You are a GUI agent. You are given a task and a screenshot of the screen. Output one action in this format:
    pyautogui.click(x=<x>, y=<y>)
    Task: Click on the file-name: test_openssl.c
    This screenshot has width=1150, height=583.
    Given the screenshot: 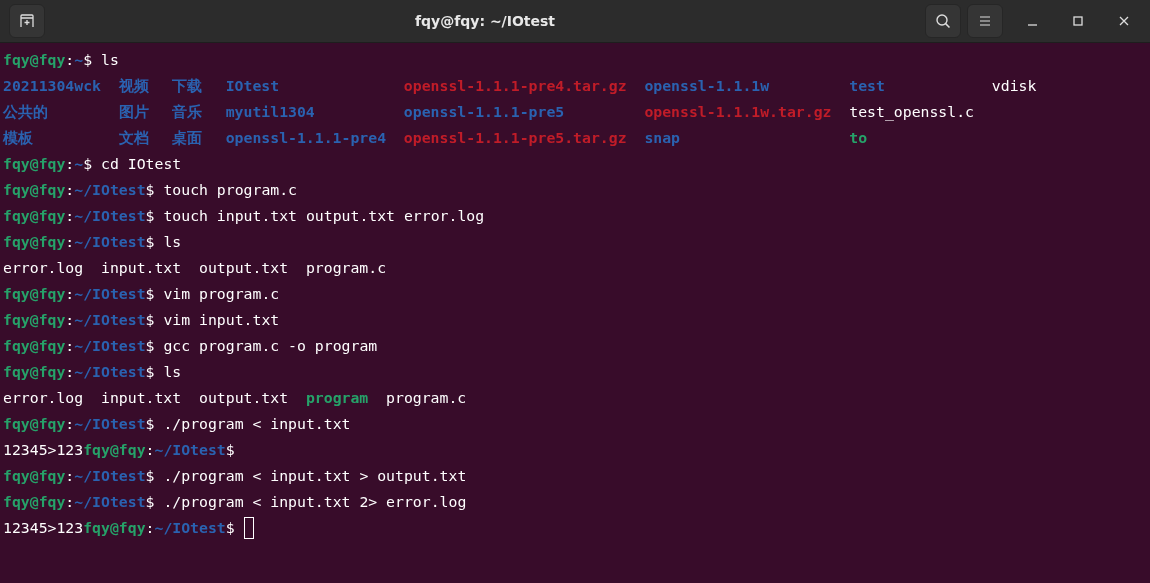 What is the action you would take?
    pyautogui.click(x=911, y=112)
    